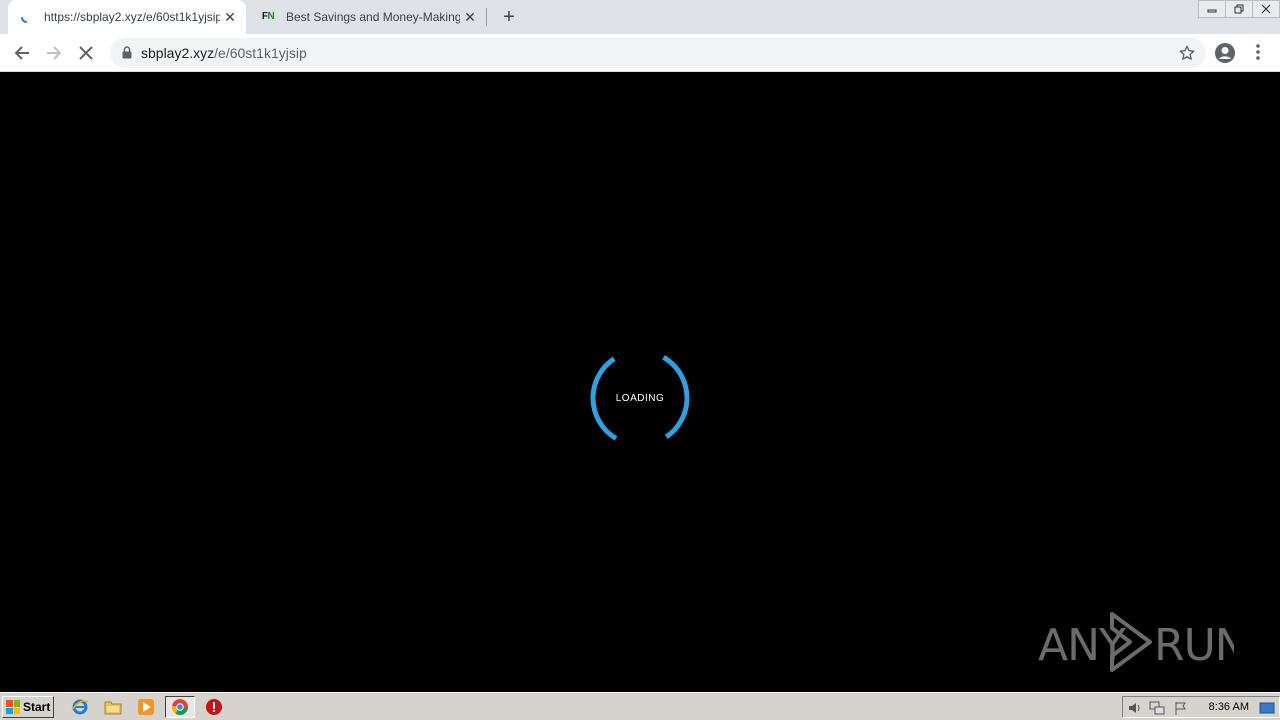 This screenshot has height=720, width=1280. I want to click on speaker-icon, so click(1135, 708).